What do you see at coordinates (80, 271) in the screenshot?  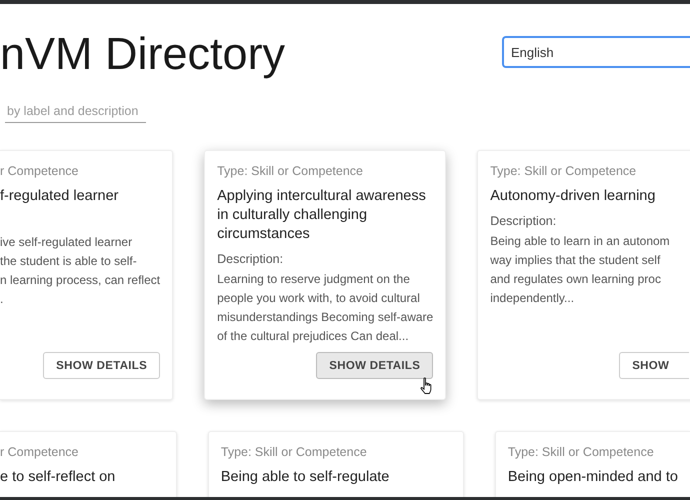 I see `description-text: ive self-regulated learner the student is able to self- n learning process, can reflect .` at bounding box center [80, 271].